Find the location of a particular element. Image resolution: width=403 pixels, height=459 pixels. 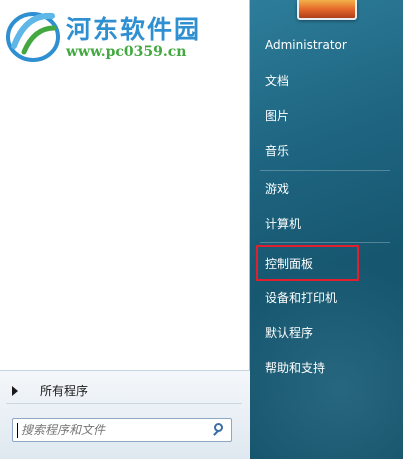

user-avatar is located at coordinates (327, 10).